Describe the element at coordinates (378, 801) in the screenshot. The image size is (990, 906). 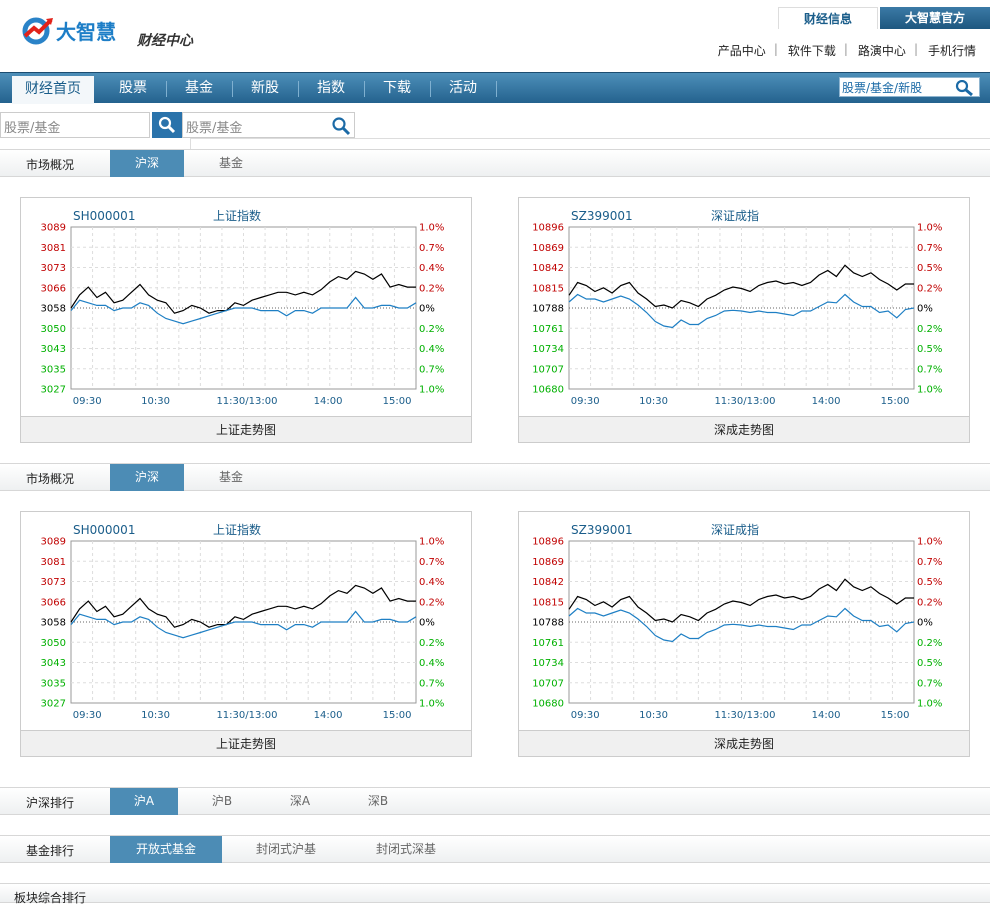
I see `tab-shen-b: 深B` at that location.